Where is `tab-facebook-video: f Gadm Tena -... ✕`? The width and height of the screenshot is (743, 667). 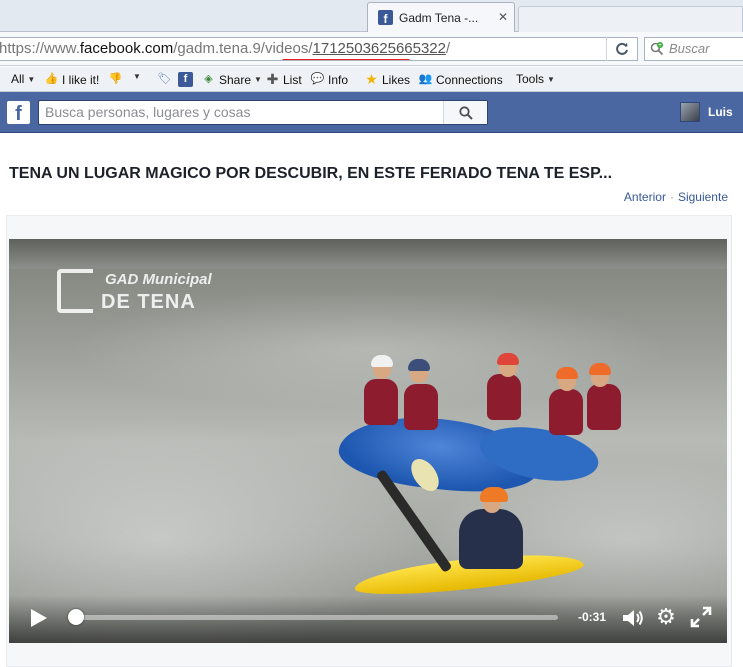
tab-facebook-video: f Gadm Tena -... ✕ is located at coordinates (441, 17).